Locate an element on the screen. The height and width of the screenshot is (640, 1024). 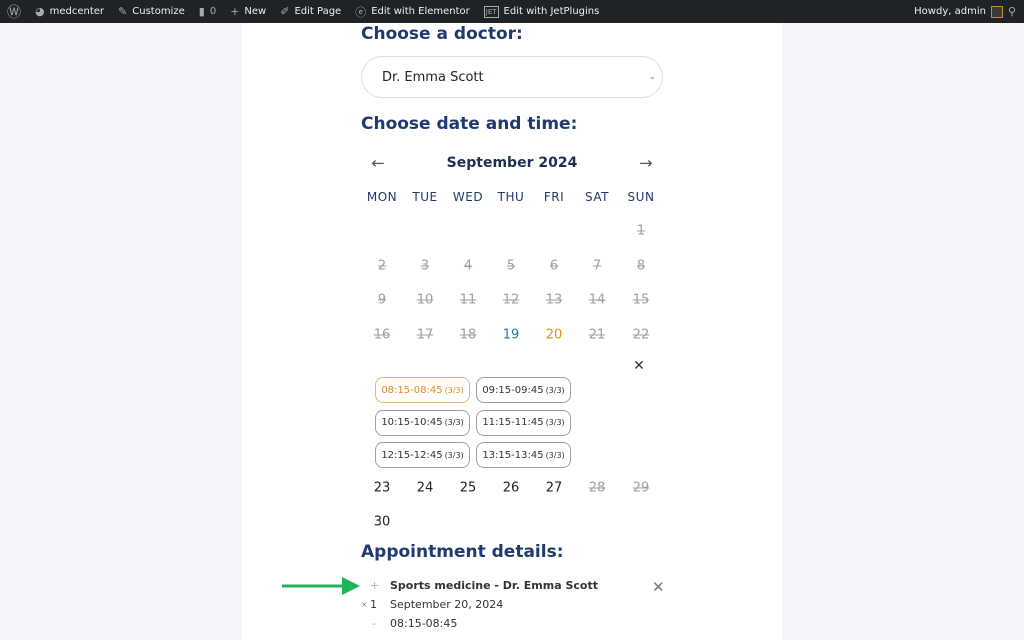
quantity: 1 is located at coordinates (373, 604).